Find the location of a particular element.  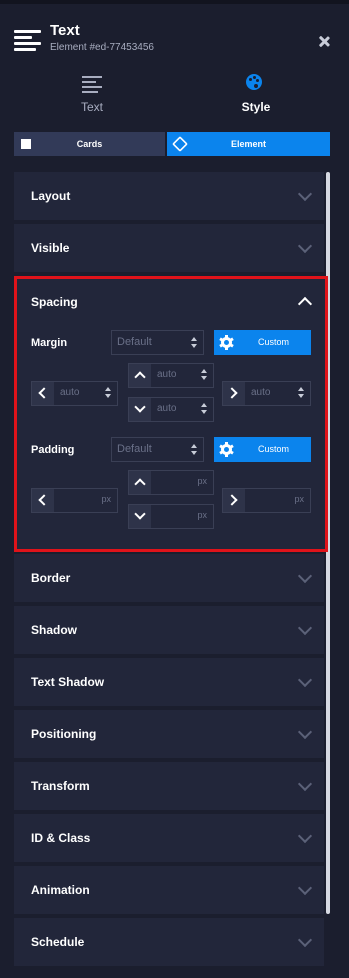

header: Text Element #ed-77453456 is located at coordinates (174, 35).